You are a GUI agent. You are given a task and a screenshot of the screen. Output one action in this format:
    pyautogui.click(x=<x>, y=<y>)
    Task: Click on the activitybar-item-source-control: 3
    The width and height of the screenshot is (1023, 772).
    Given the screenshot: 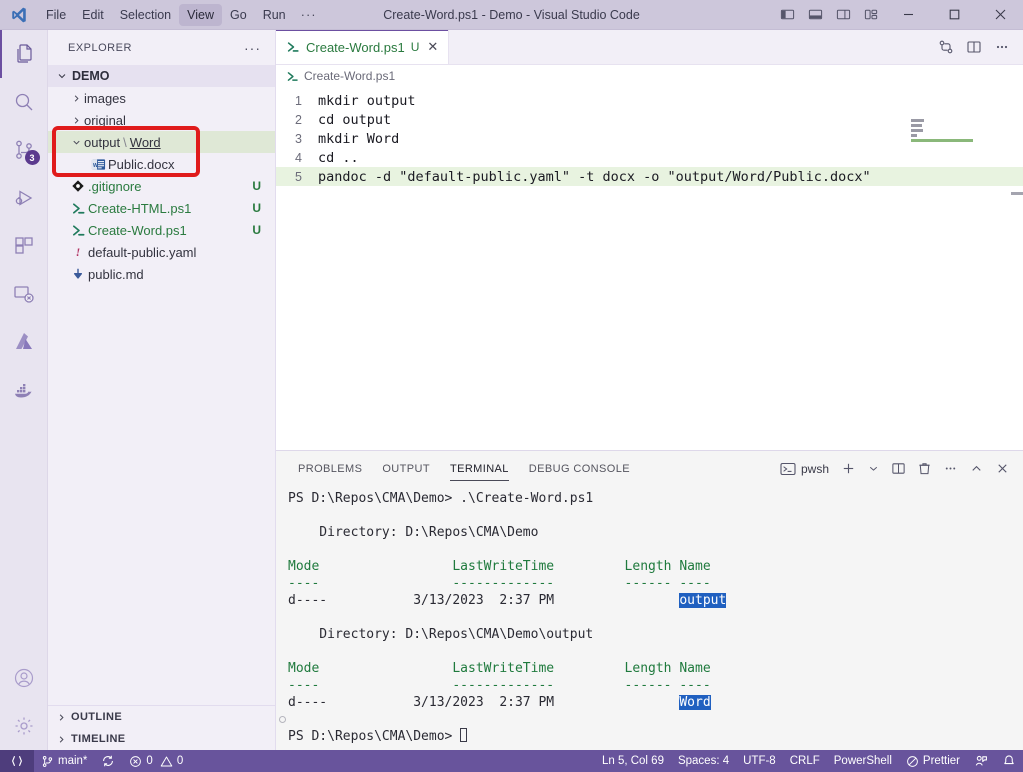 What is the action you would take?
    pyautogui.click(x=24, y=150)
    